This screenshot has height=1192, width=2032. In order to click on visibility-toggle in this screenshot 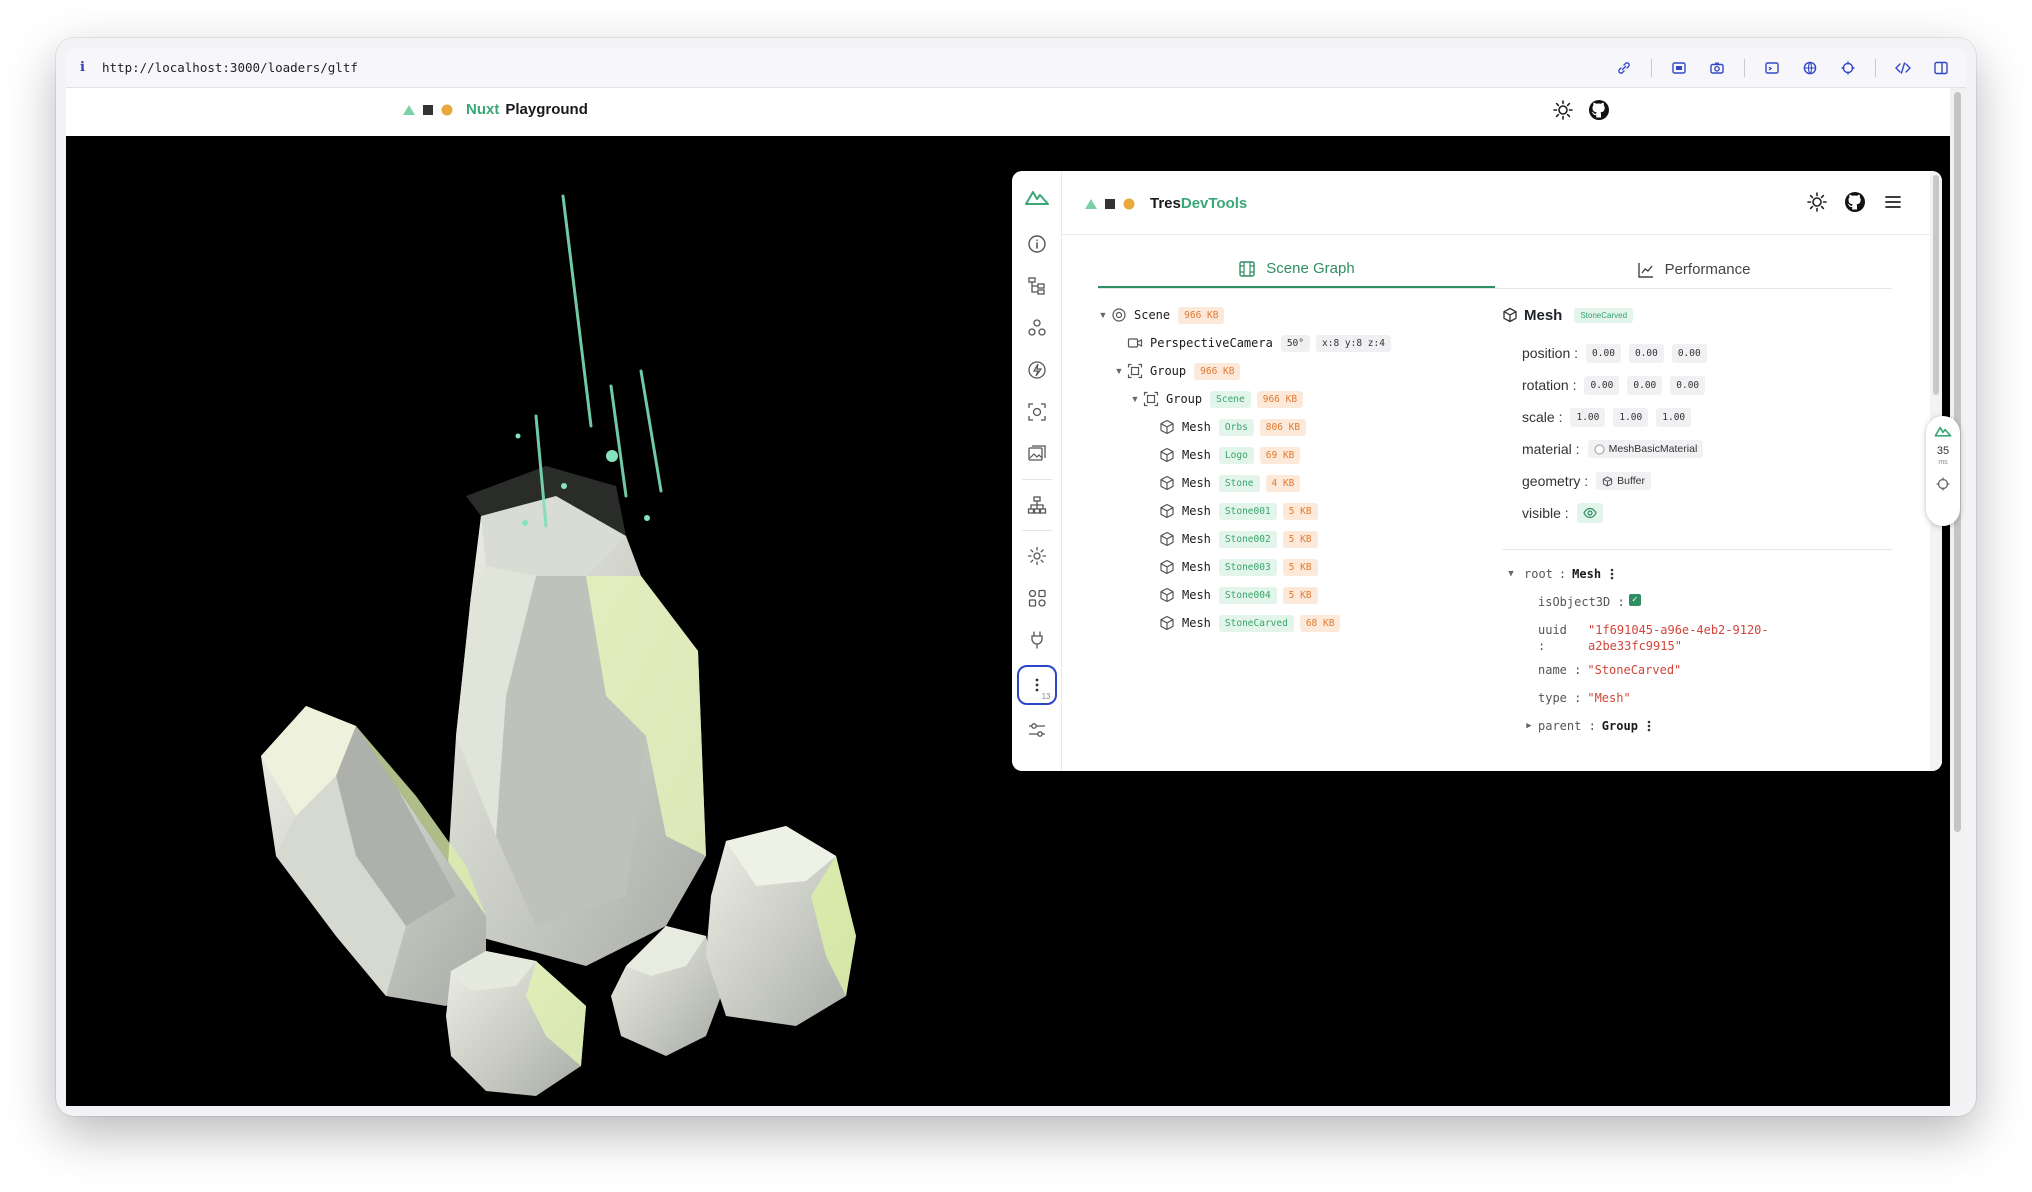, I will do `click(1589, 513)`.